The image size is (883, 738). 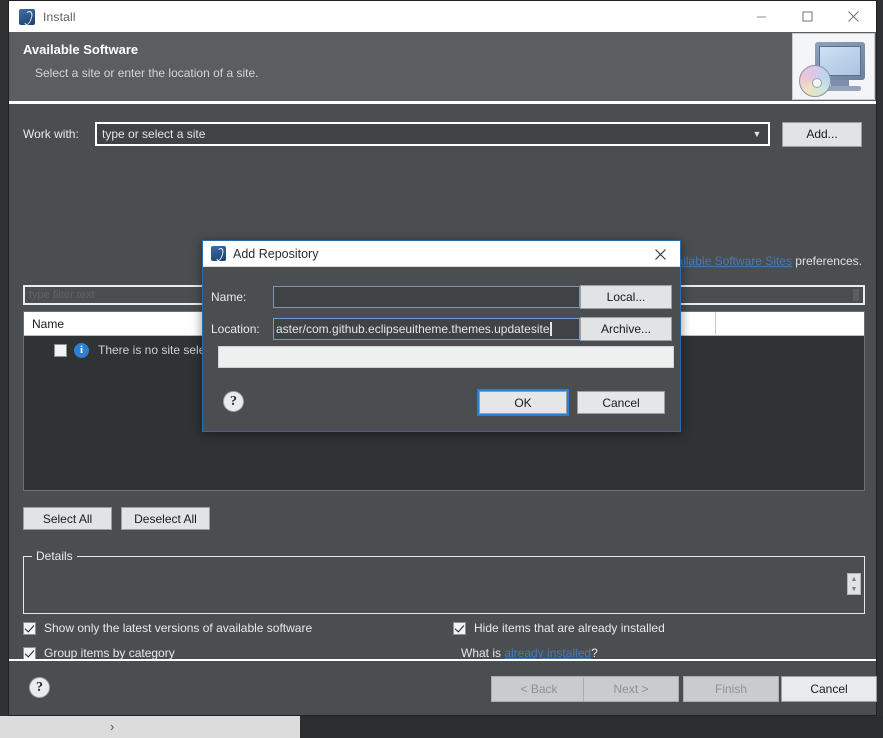 I want to click on table-row: i There is no site selected., so click(x=127, y=350).